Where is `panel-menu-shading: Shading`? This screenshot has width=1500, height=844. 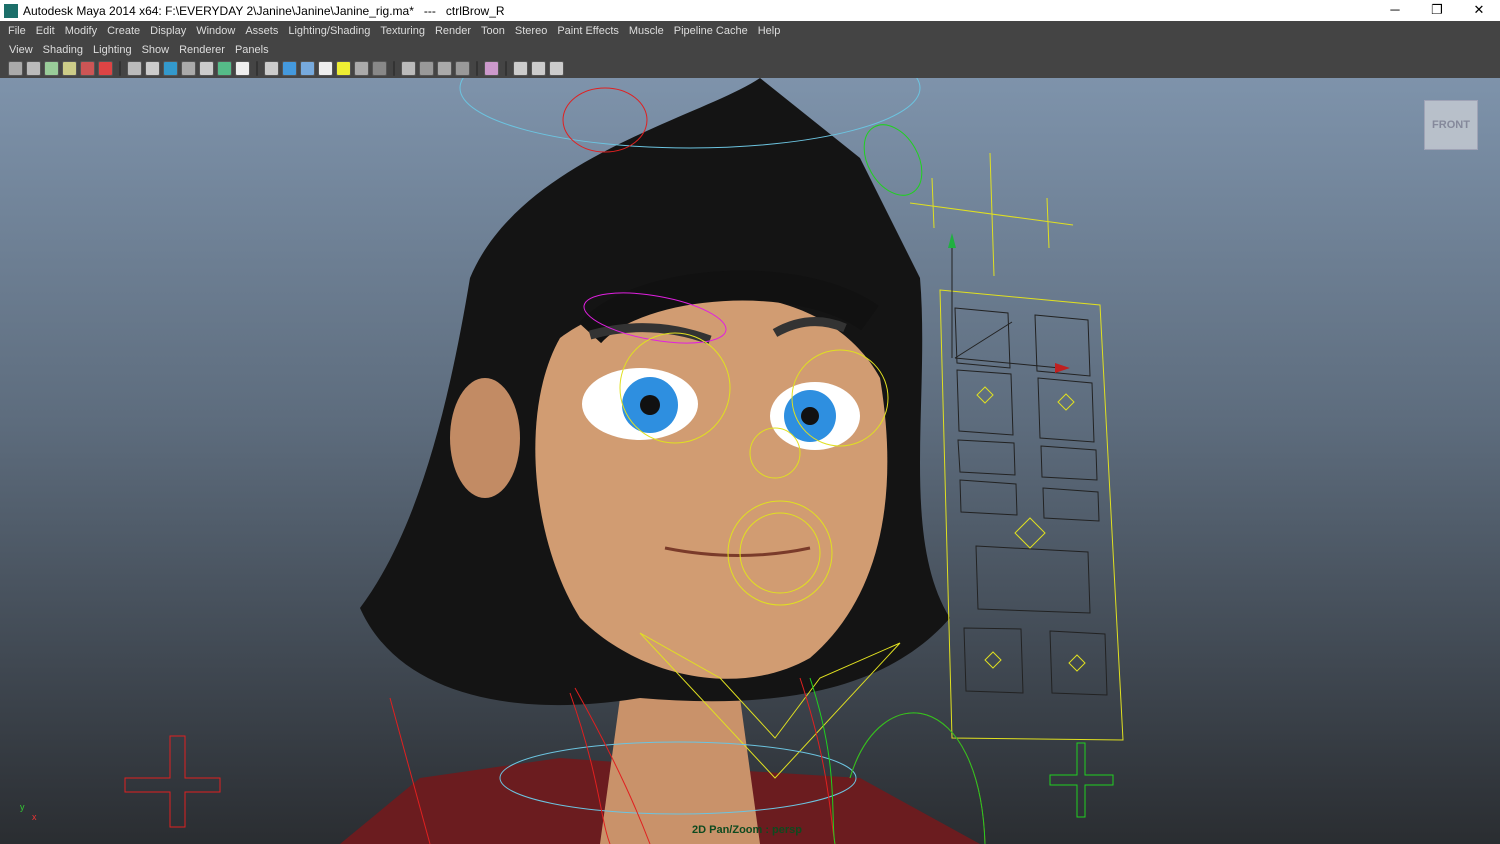
panel-menu-shading: Shading is located at coordinates (63, 50).